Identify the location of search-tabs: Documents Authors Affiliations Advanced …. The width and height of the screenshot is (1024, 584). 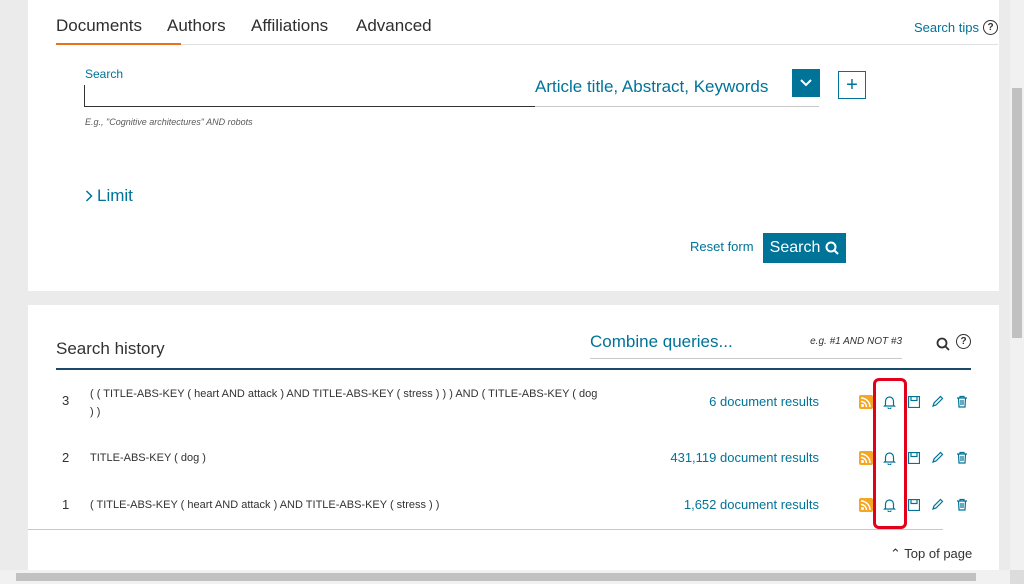
(527, 22).